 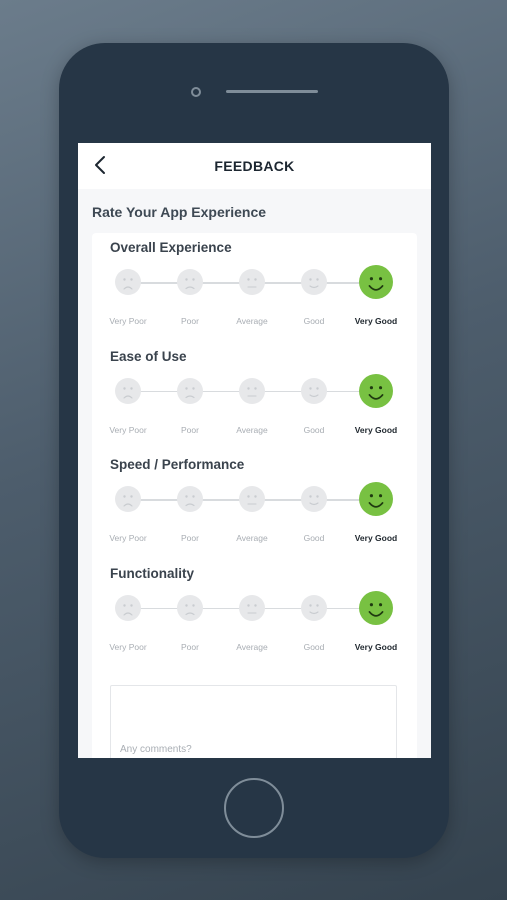 I want to click on back-button, so click(x=100, y=165).